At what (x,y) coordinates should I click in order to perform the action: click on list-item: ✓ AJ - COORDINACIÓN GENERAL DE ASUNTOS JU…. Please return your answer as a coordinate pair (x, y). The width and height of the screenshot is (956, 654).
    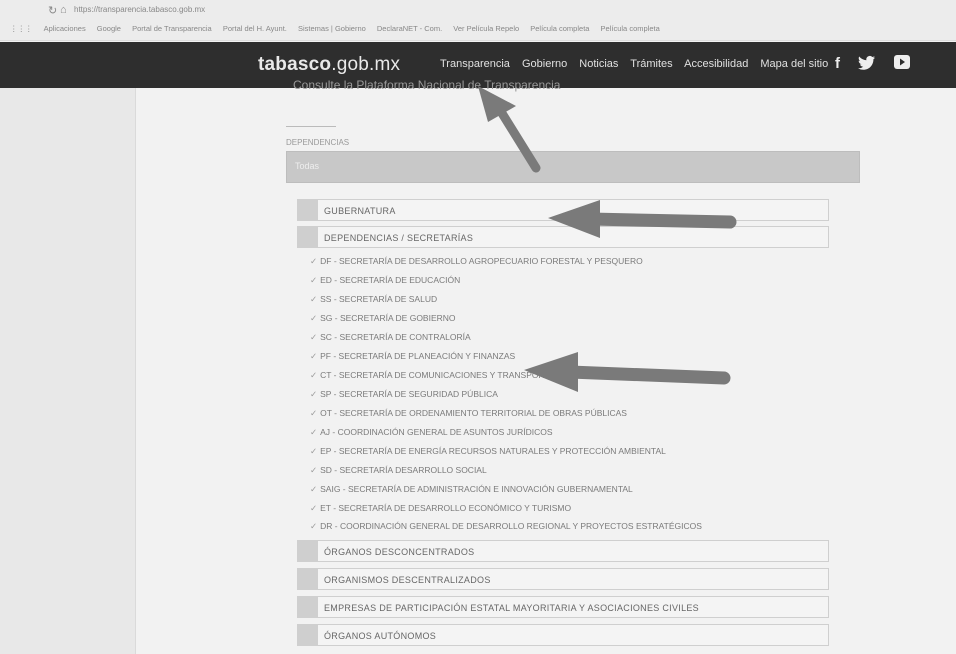
    Looking at the image, I should click on (431, 432).